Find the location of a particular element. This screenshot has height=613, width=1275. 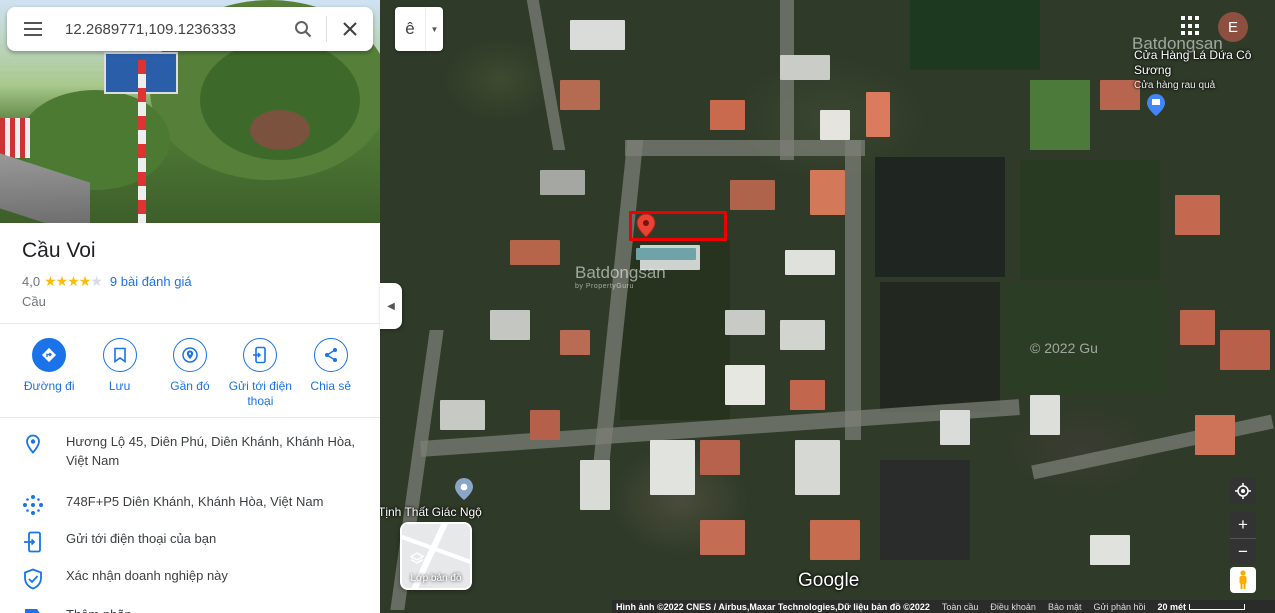

poi-temple: Tịnh Thất Giác Ngộ is located at coordinates (430, 512).